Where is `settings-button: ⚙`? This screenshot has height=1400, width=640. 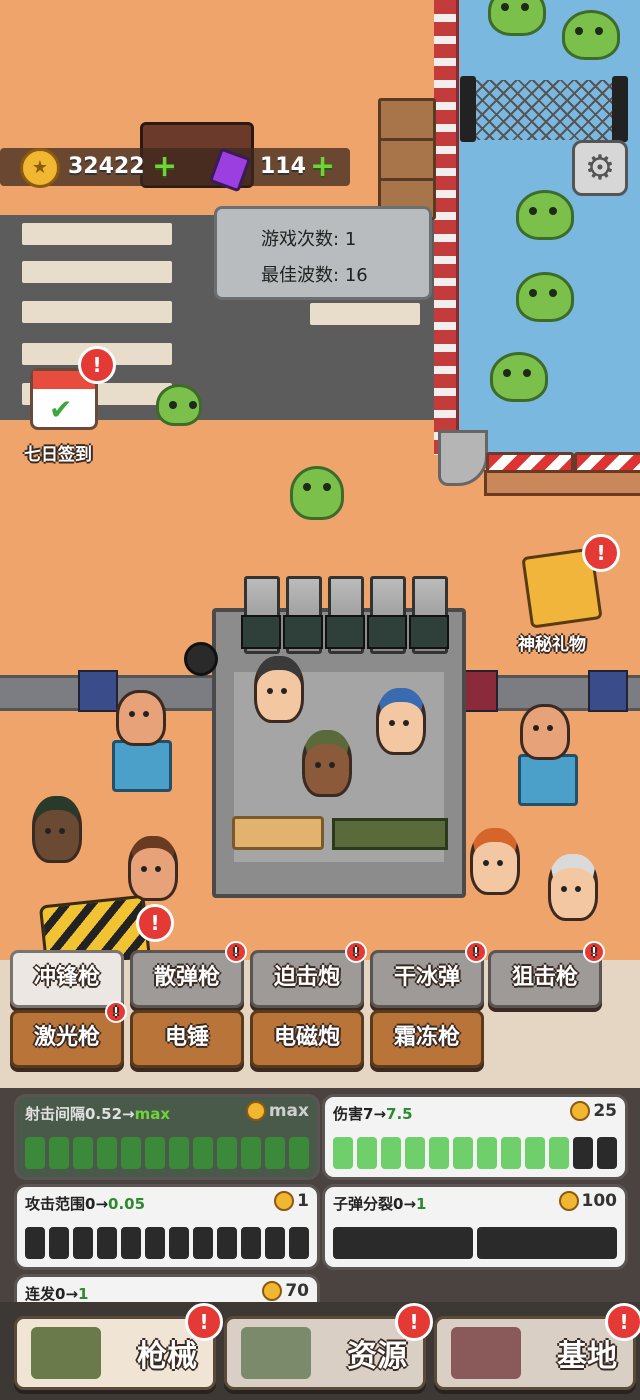 settings-button: ⚙ is located at coordinates (600, 168).